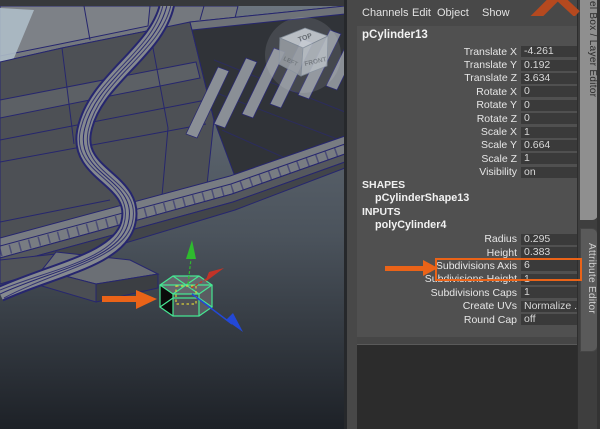 Image resolution: width=600 pixels, height=429 pixels. Describe the element at coordinates (303, 55) in the screenshot. I see `viewcube: TOP LEFT FRONT` at that location.